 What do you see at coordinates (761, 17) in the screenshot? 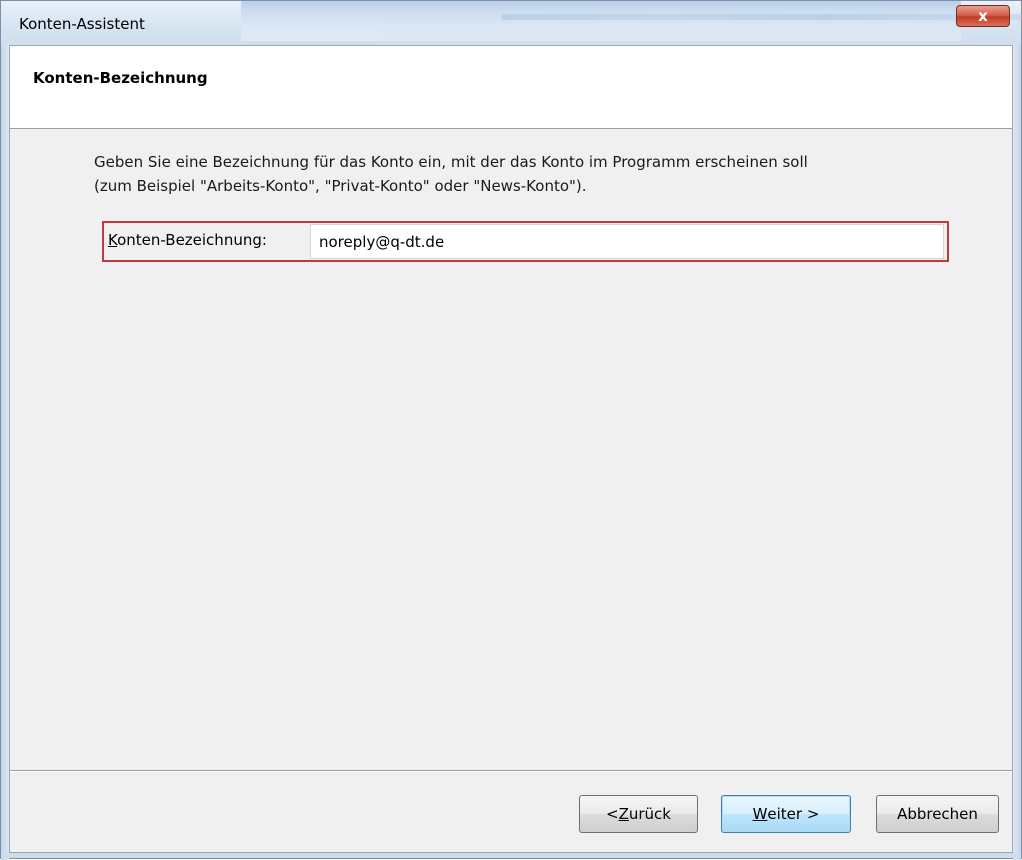
I see `title-bar-blurred-text` at bounding box center [761, 17].